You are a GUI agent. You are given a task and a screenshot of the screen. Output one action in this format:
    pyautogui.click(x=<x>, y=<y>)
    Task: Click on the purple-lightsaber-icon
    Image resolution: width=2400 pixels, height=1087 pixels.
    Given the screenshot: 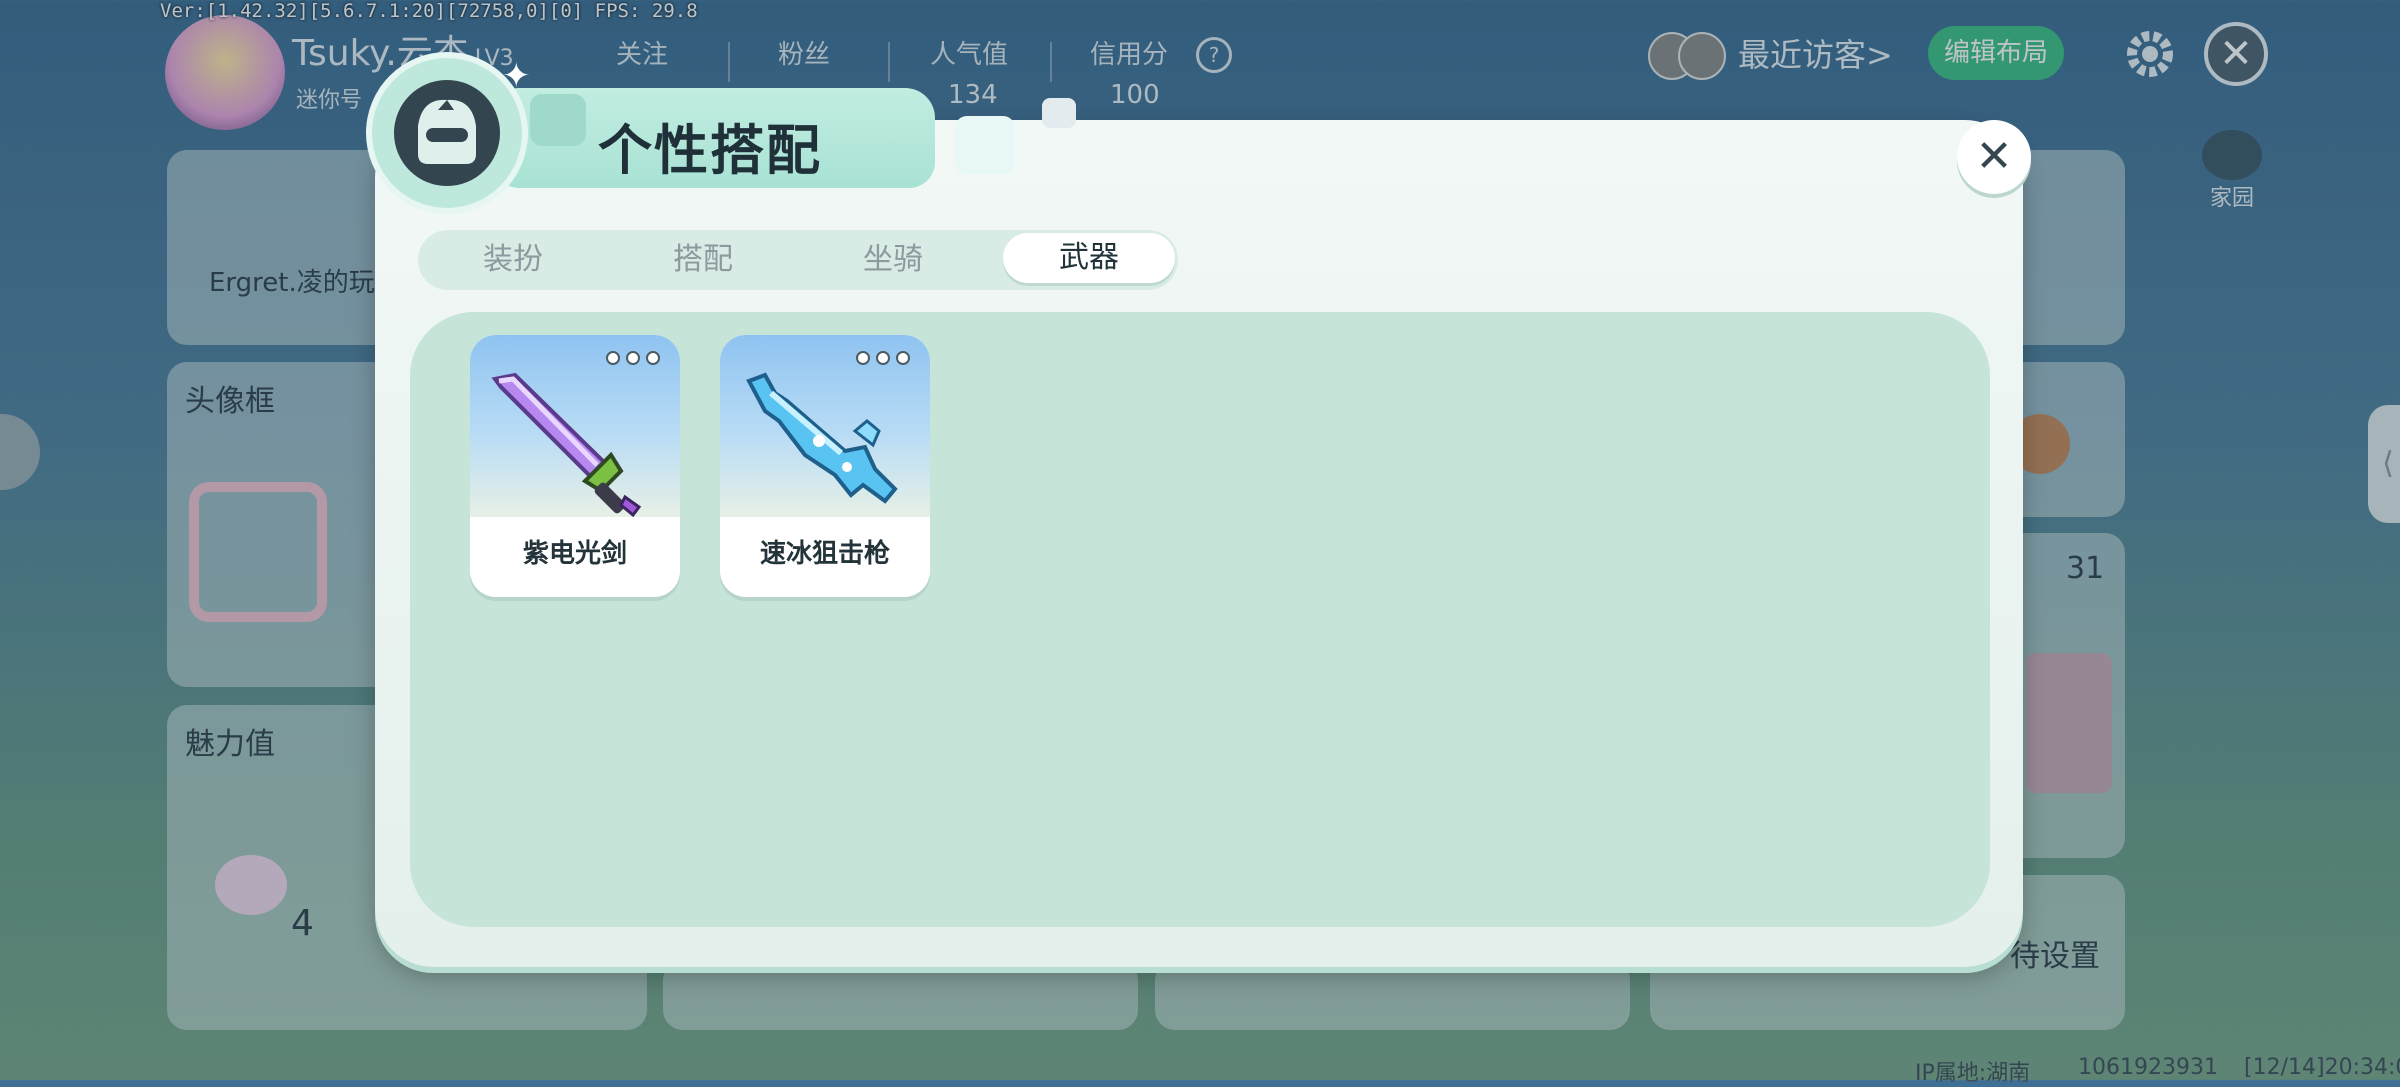 What is the action you would take?
    pyautogui.click(x=575, y=444)
    